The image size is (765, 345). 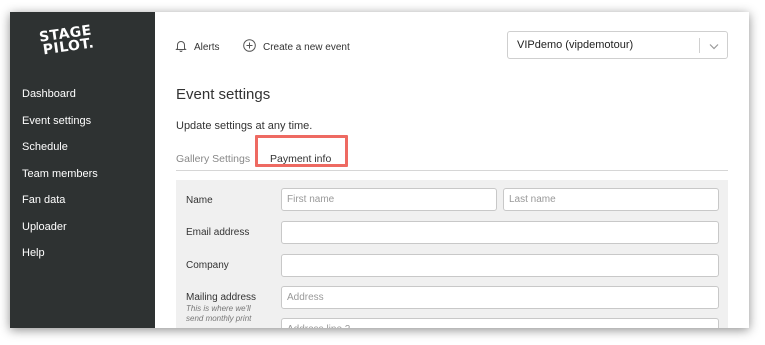 What do you see at coordinates (60, 233) in the screenshot?
I see `sidebar-item-uploader: Uploader` at bounding box center [60, 233].